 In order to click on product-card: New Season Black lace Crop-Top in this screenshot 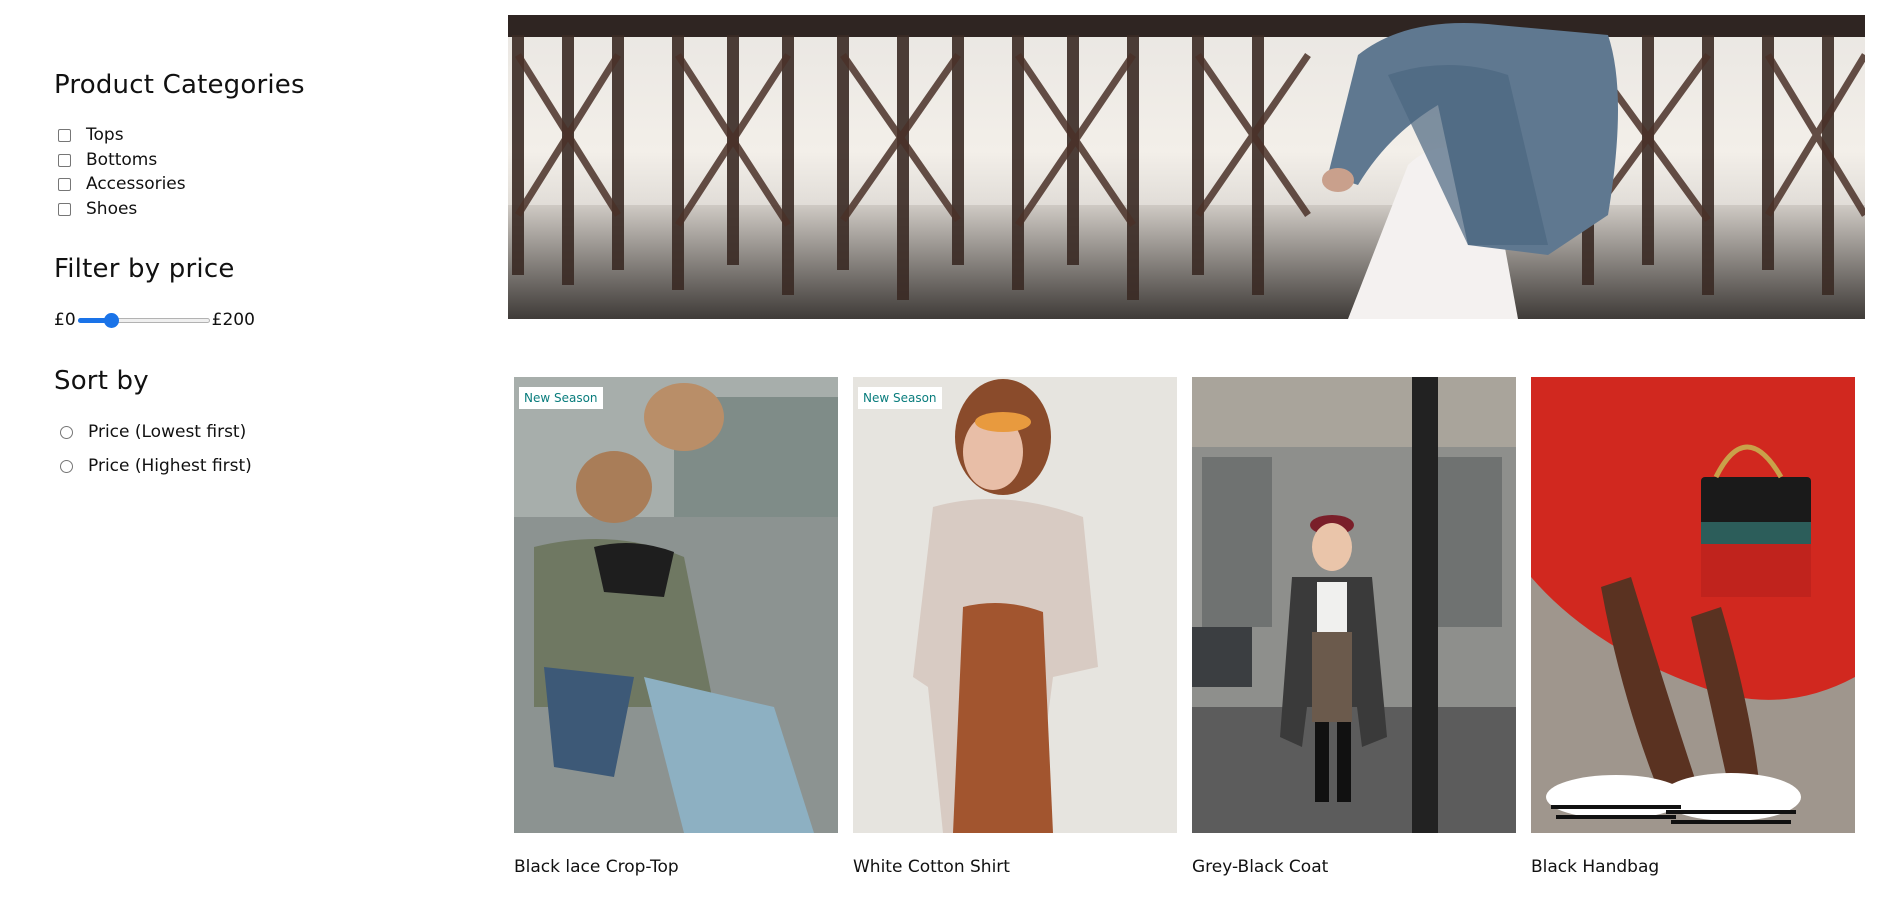, I will do `click(676, 627)`.